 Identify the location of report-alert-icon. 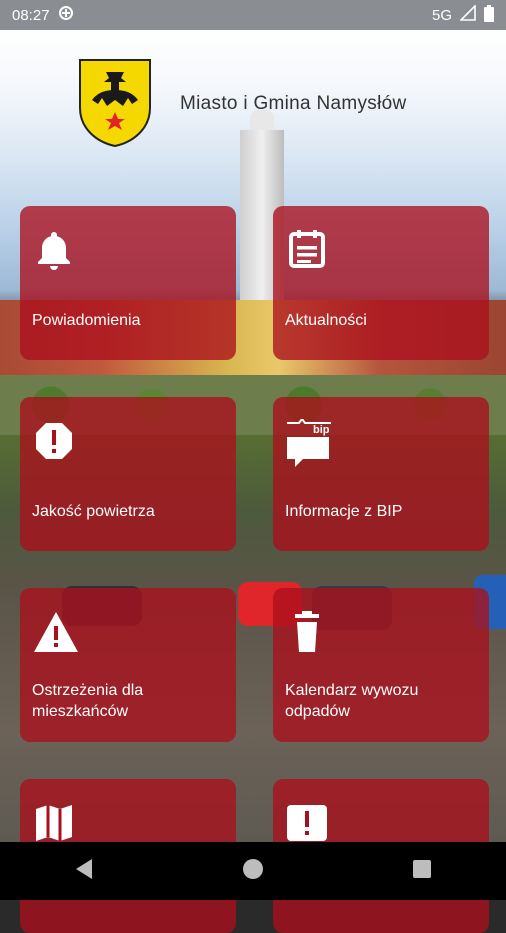
(307, 823).